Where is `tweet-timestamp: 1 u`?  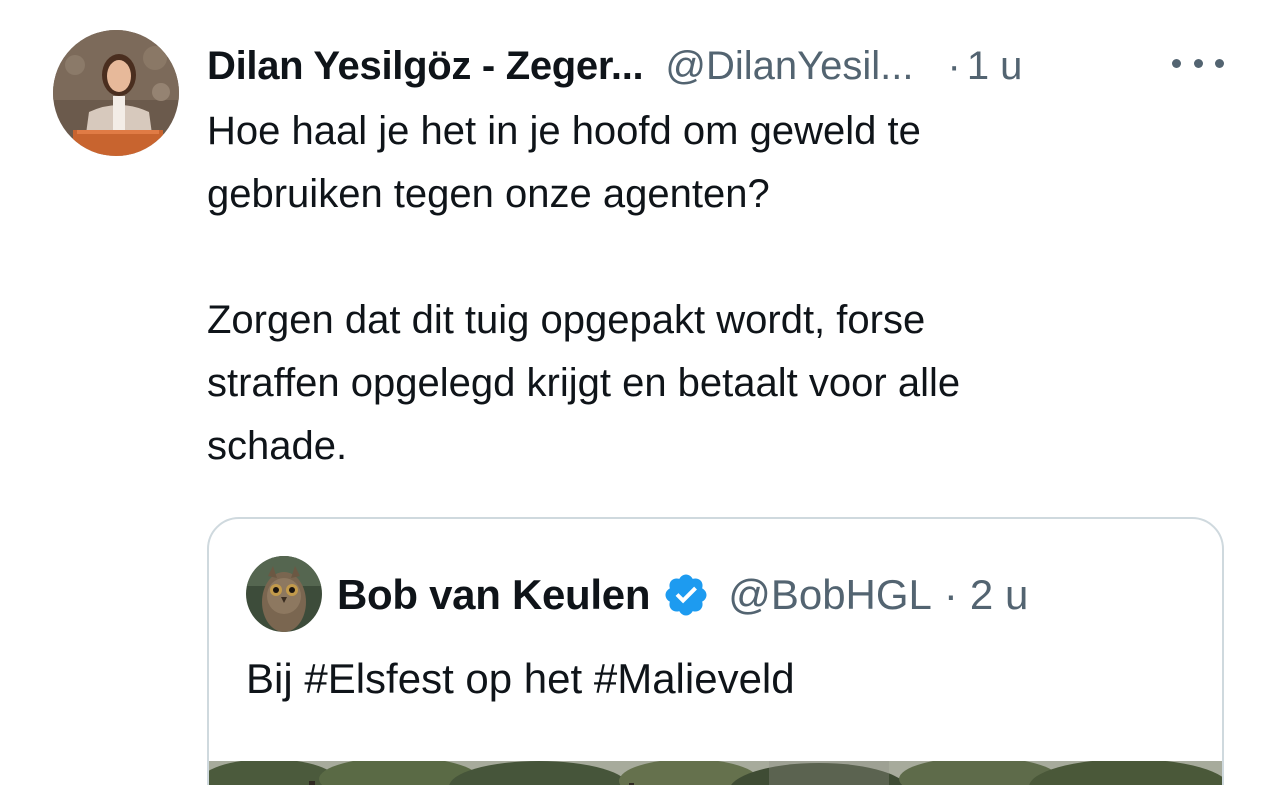 tweet-timestamp: 1 u is located at coordinates (995, 66).